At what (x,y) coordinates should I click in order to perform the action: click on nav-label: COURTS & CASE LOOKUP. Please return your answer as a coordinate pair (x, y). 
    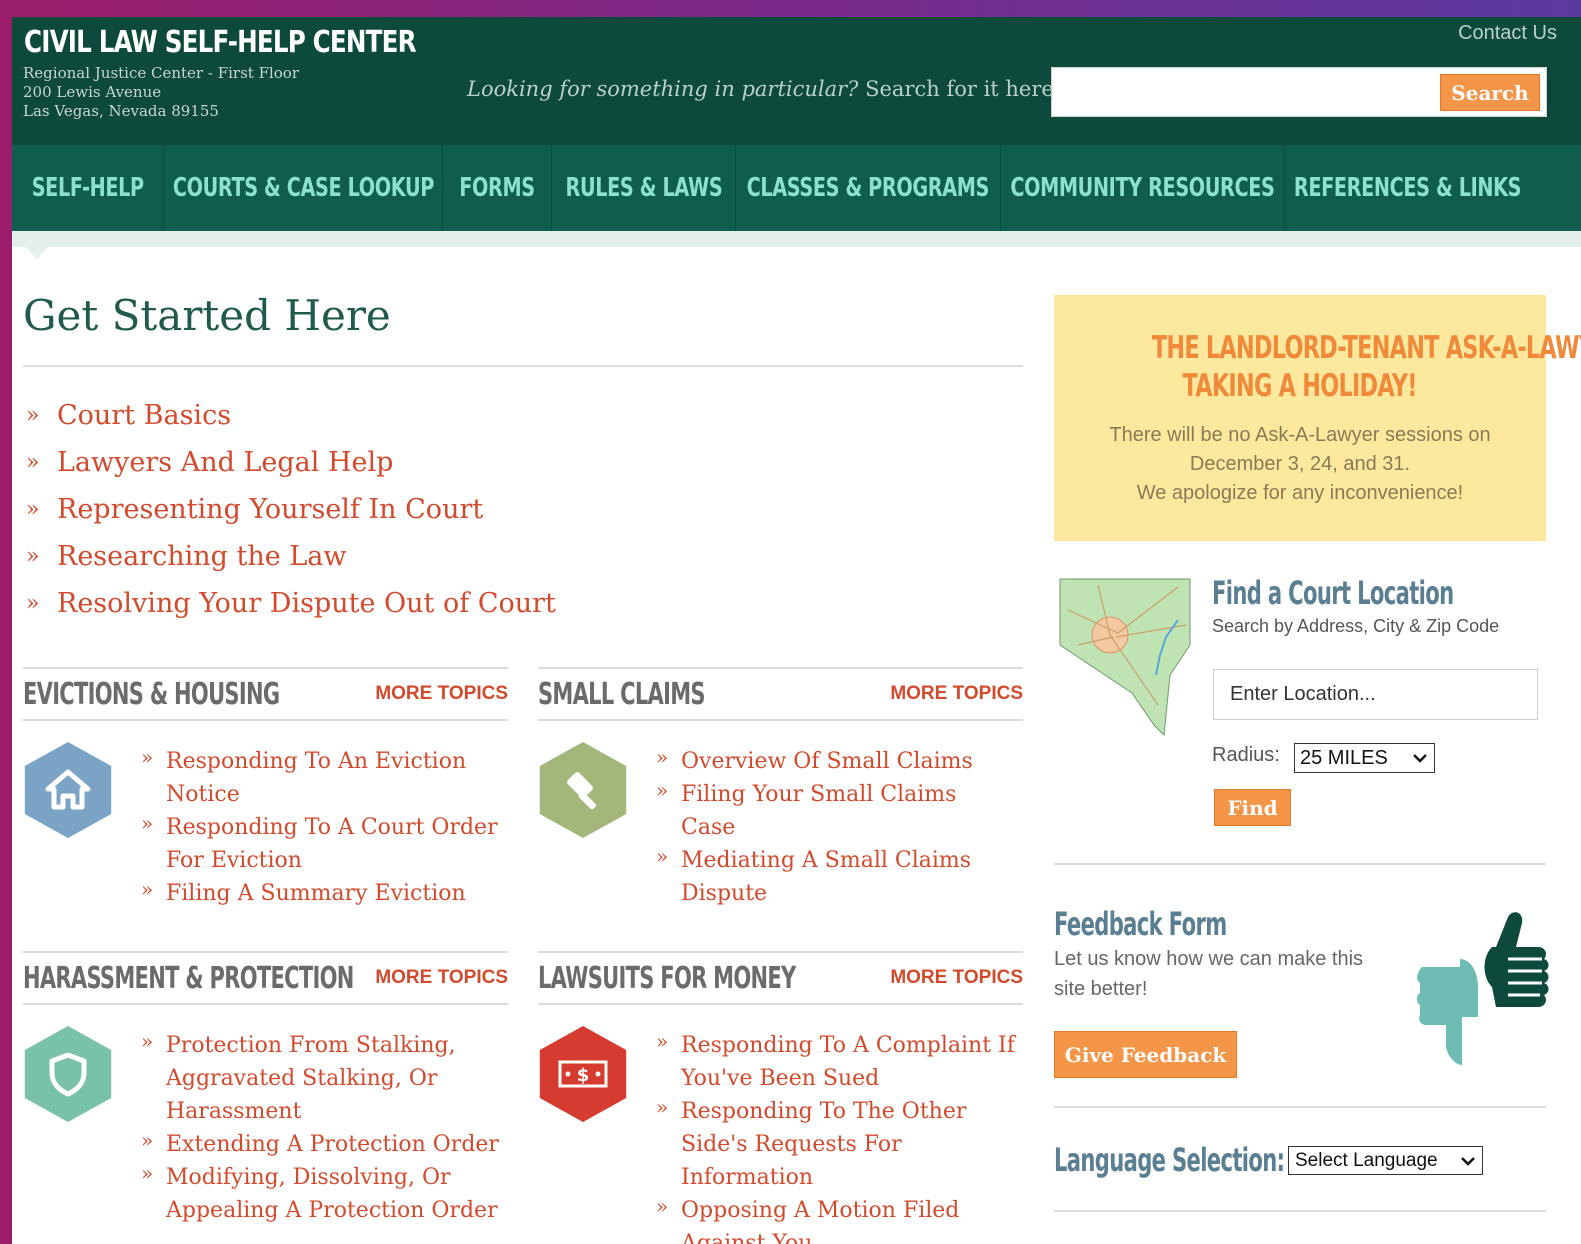
    Looking at the image, I should click on (303, 188).